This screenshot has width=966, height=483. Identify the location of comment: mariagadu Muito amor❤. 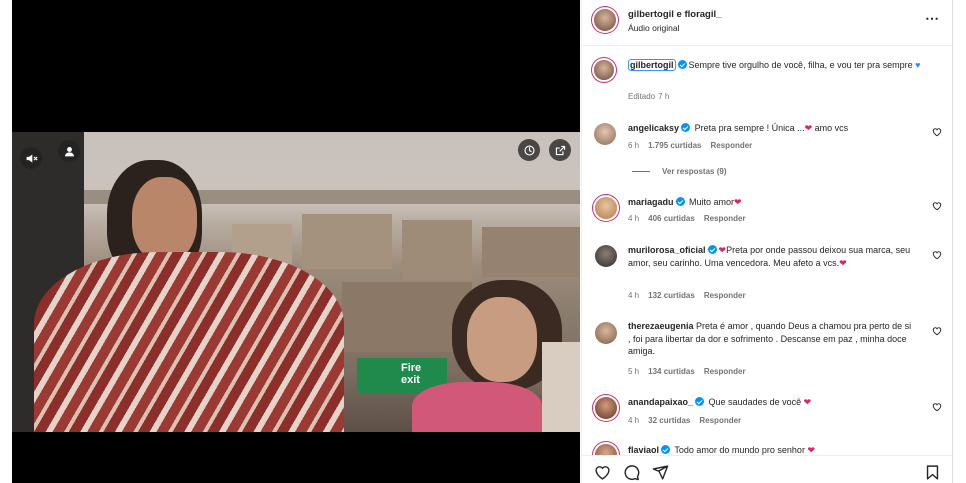
(773, 202).